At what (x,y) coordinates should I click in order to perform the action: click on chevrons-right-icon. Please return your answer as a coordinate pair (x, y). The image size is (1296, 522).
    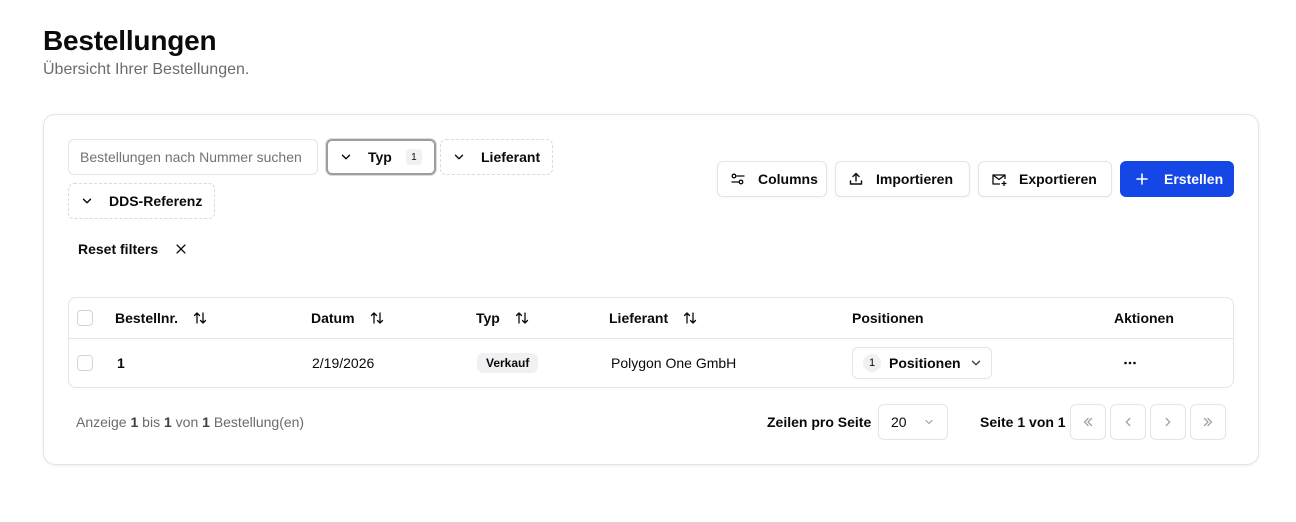
    Looking at the image, I should click on (1208, 422).